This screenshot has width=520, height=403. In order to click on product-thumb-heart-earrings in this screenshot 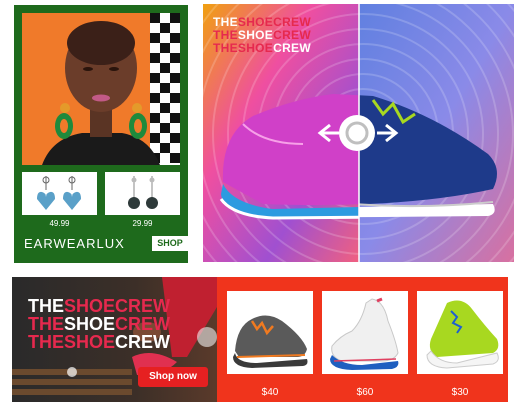, I will do `click(59, 193)`.